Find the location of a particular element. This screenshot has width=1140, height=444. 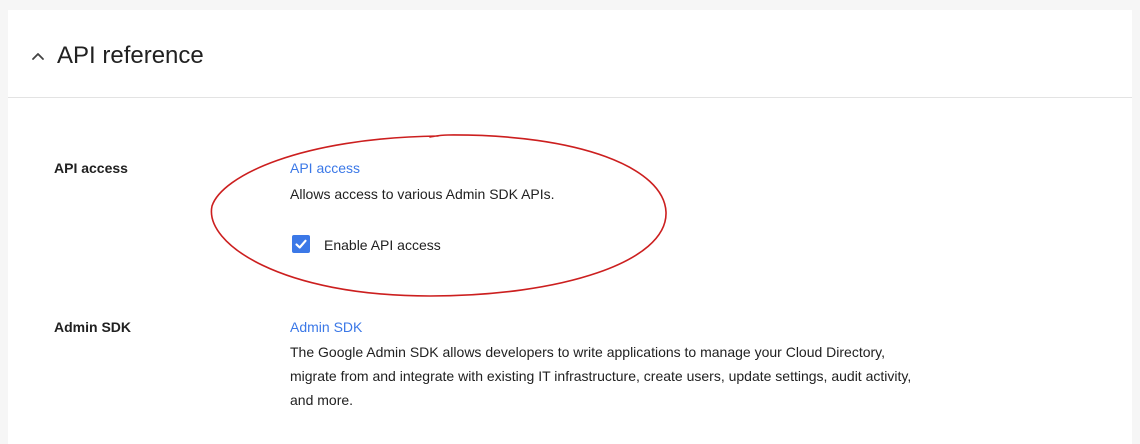

api-access-link: API access is located at coordinates (325, 168).